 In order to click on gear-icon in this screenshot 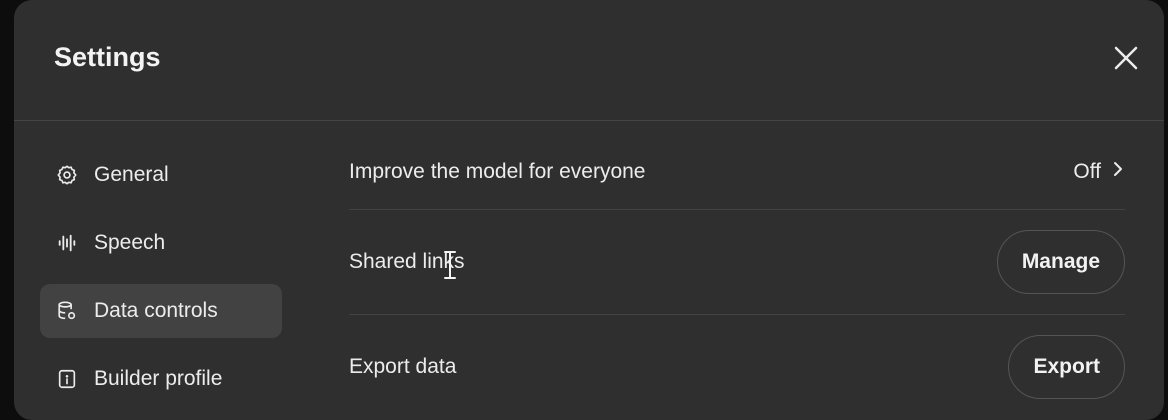, I will do `click(67, 175)`.